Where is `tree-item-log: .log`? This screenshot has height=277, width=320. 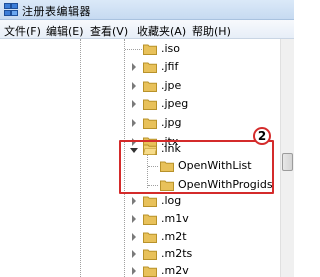 tree-item-log: .log is located at coordinates (171, 200).